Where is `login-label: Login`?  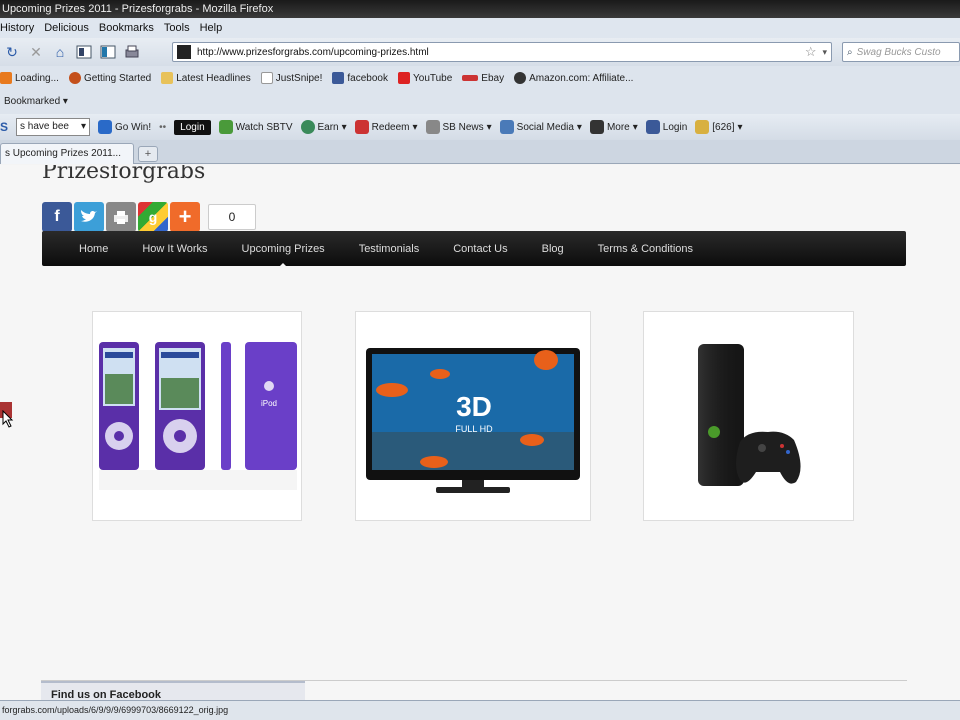
login-label: Login is located at coordinates (675, 127).